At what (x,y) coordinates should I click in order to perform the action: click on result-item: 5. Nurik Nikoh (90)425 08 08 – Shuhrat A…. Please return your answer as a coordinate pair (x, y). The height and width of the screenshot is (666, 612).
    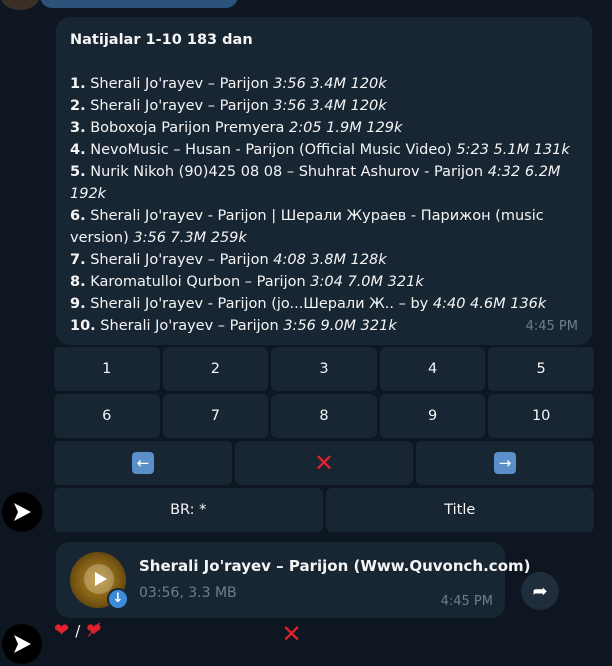
    Looking at the image, I should click on (324, 183).